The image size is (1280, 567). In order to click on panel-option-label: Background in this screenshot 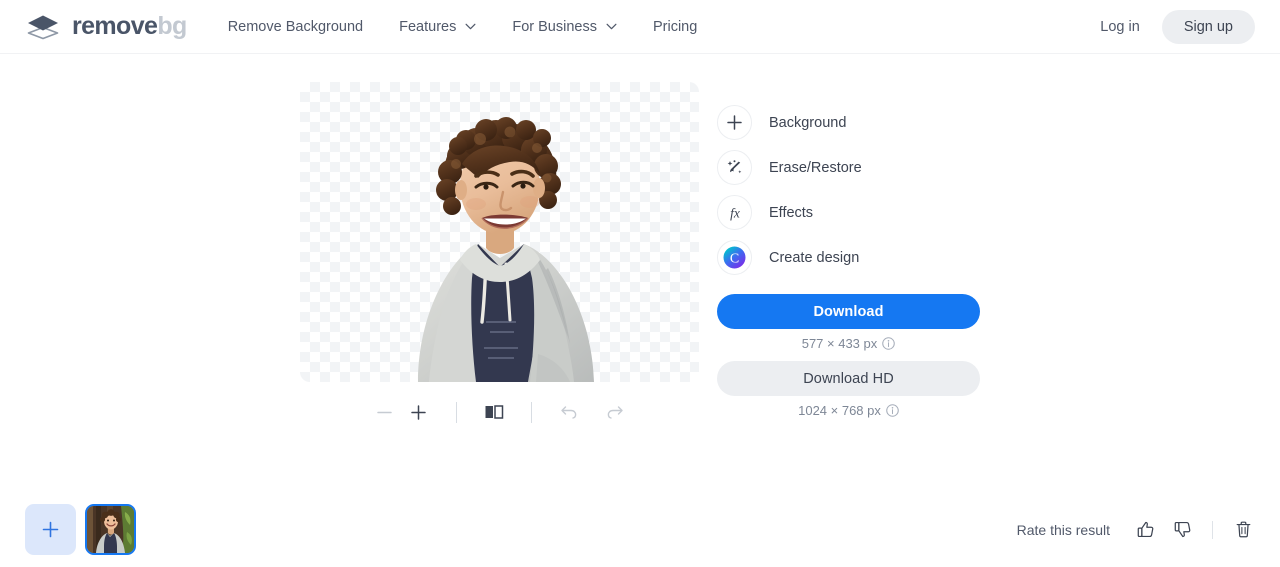, I will do `click(808, 122)`.